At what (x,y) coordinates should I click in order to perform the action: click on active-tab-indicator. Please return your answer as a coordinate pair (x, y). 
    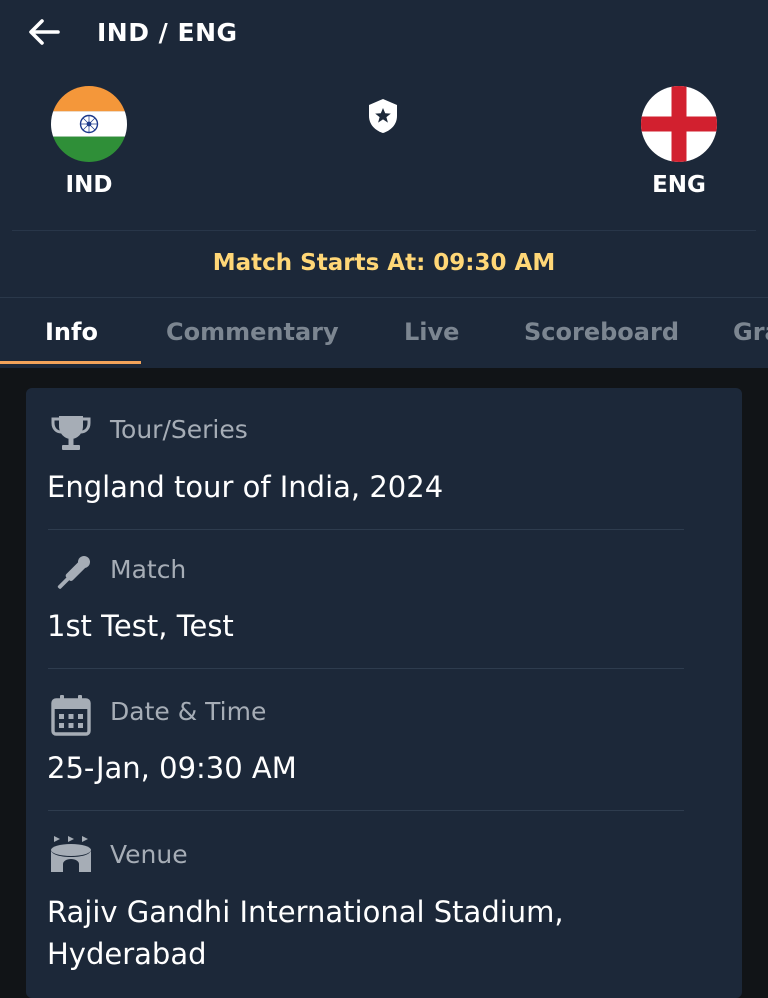
    Looking at the image, I should click on (70, 362).